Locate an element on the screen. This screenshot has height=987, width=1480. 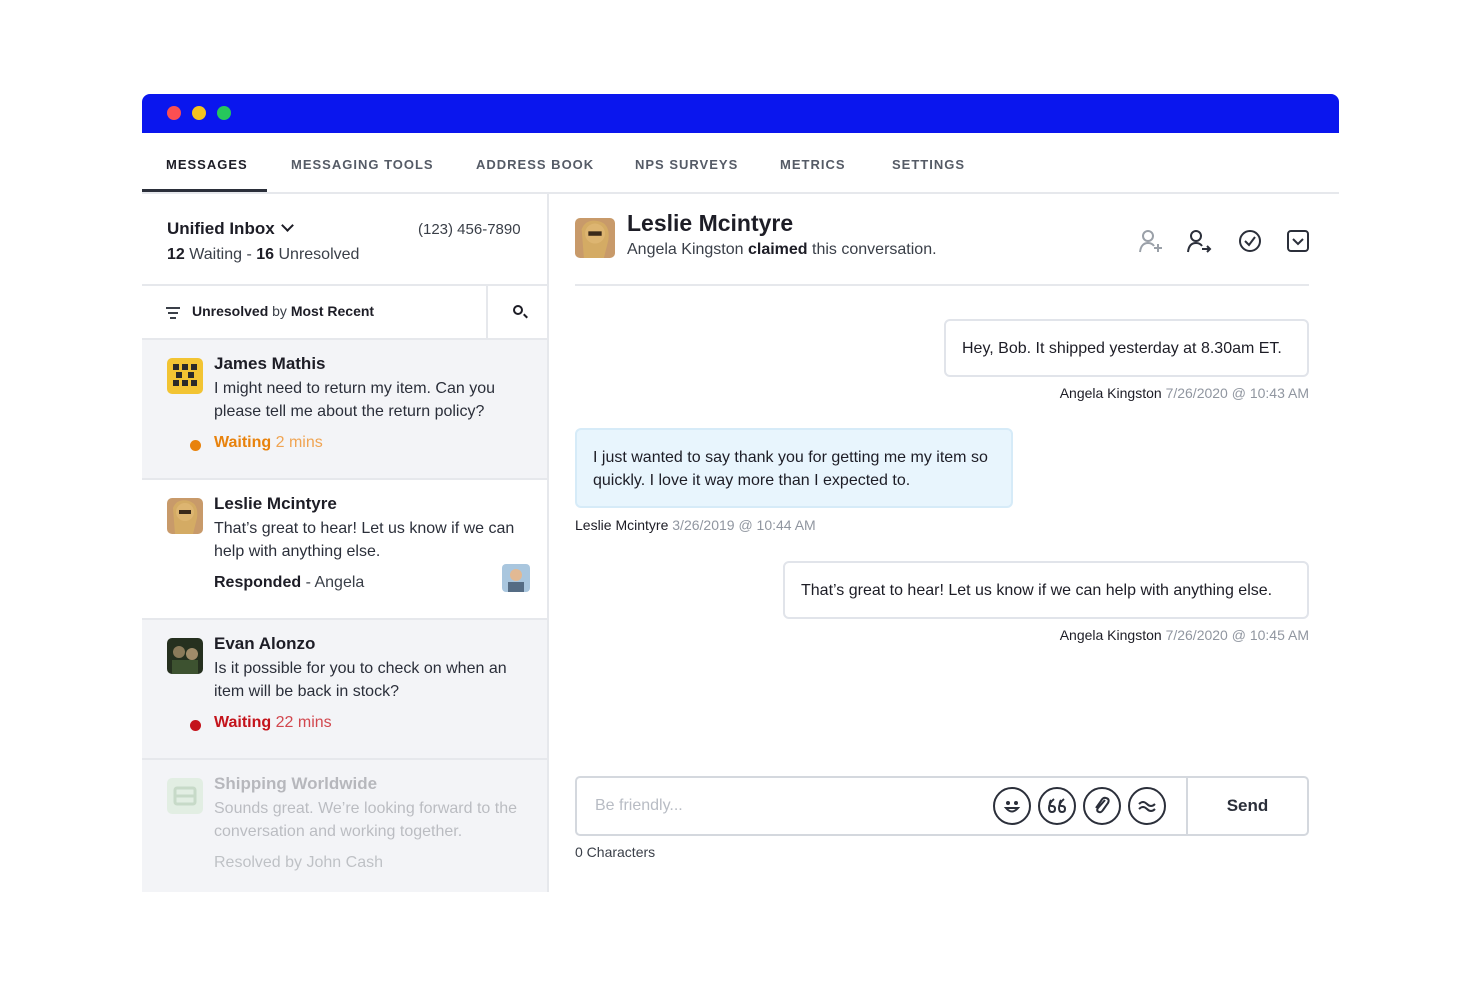
message-timestamp: 7/26/2020 @ 10:43 AM is located at coordinates (1237, 393).